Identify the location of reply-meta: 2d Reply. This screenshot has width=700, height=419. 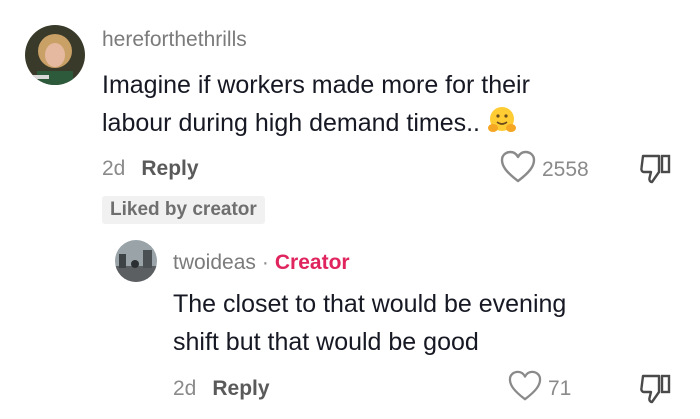
(221, 389).